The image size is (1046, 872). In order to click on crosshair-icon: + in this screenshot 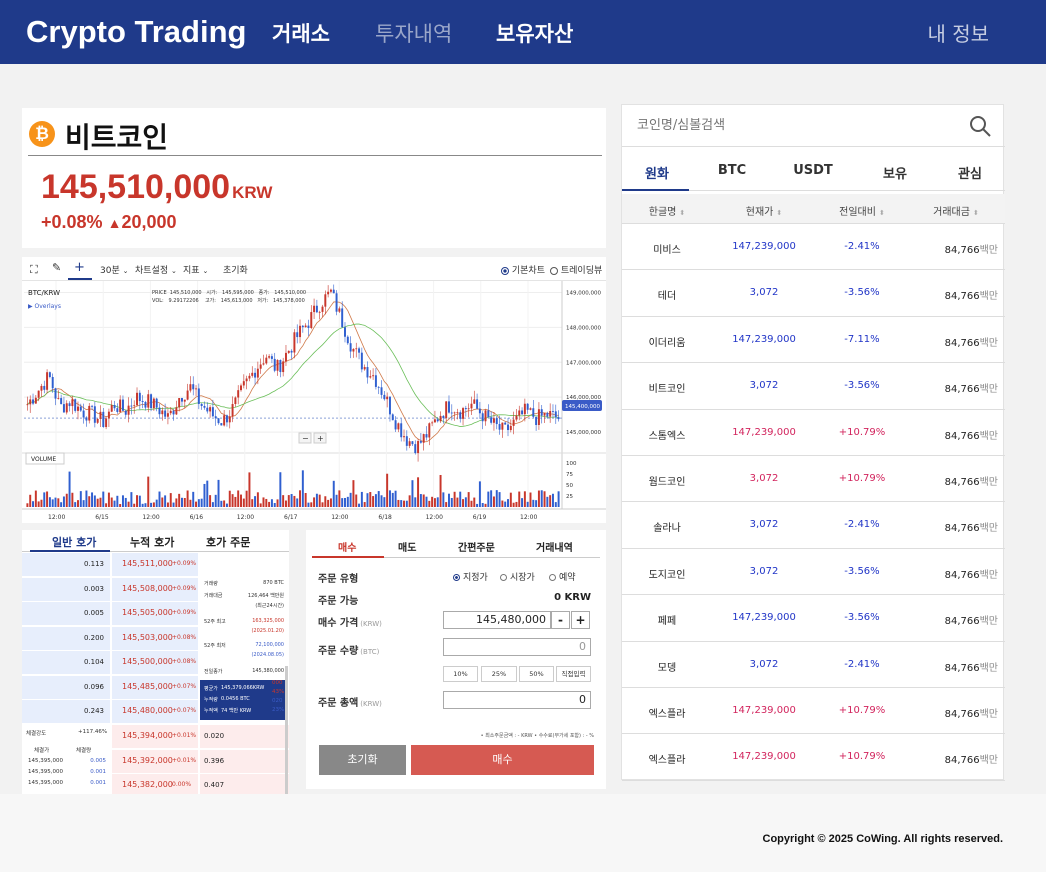, I will do `click(79, 267)`.